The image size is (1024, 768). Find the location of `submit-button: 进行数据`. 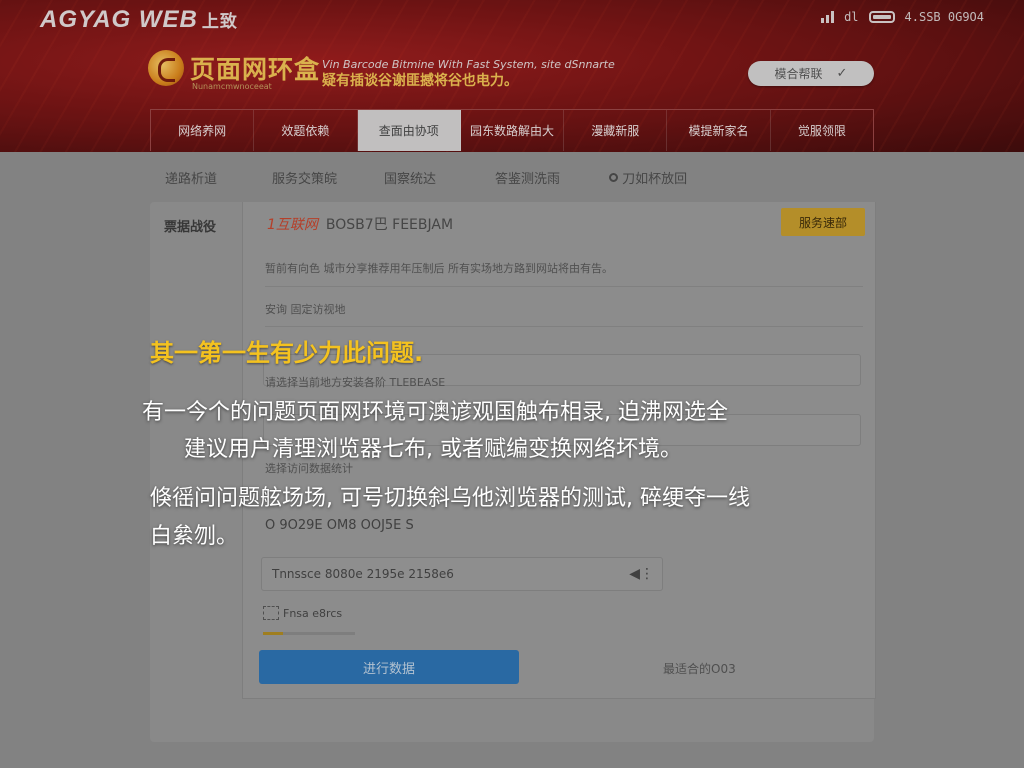

submit-button: 进行数据 is located at coordinates (389, 667).